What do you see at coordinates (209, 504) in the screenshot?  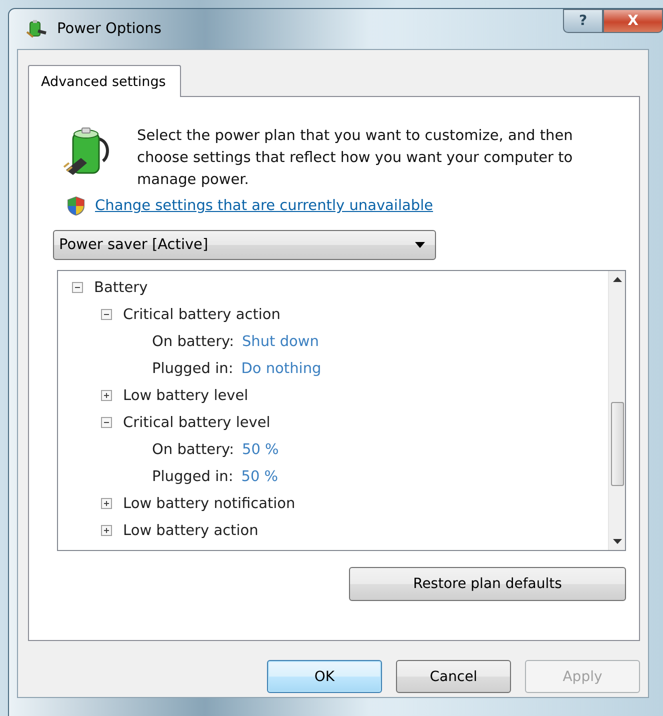 I see `tree-item: Low battery notification` at bounding box center [209, 504].